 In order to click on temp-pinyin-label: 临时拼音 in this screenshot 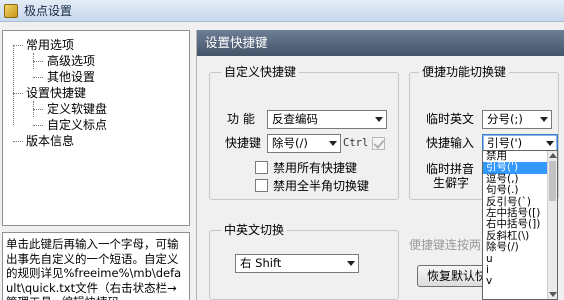, I will do `click(450, 169)`.